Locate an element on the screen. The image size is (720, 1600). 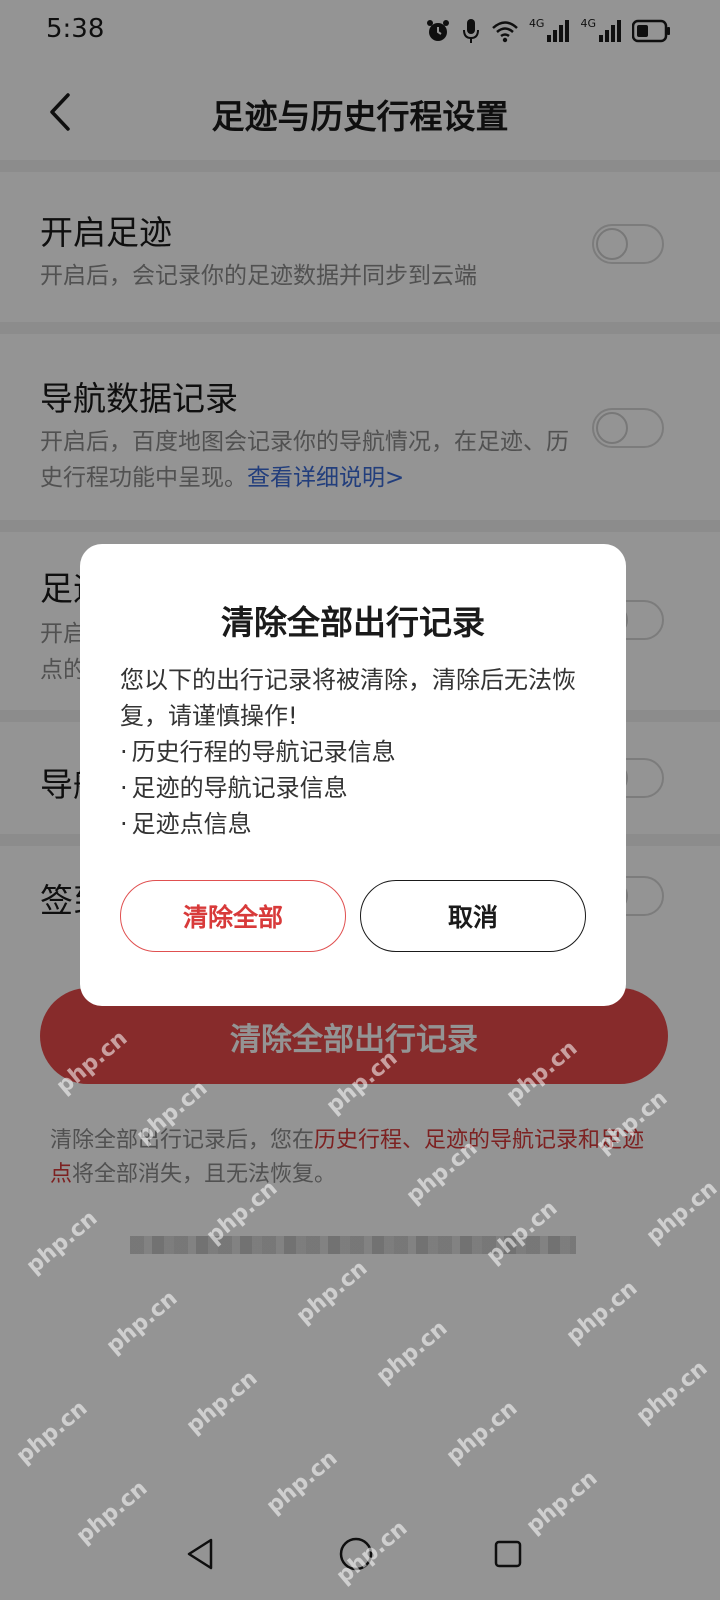
dialog-list-item: 足迹点信息 is located at coordinates (360, 824).